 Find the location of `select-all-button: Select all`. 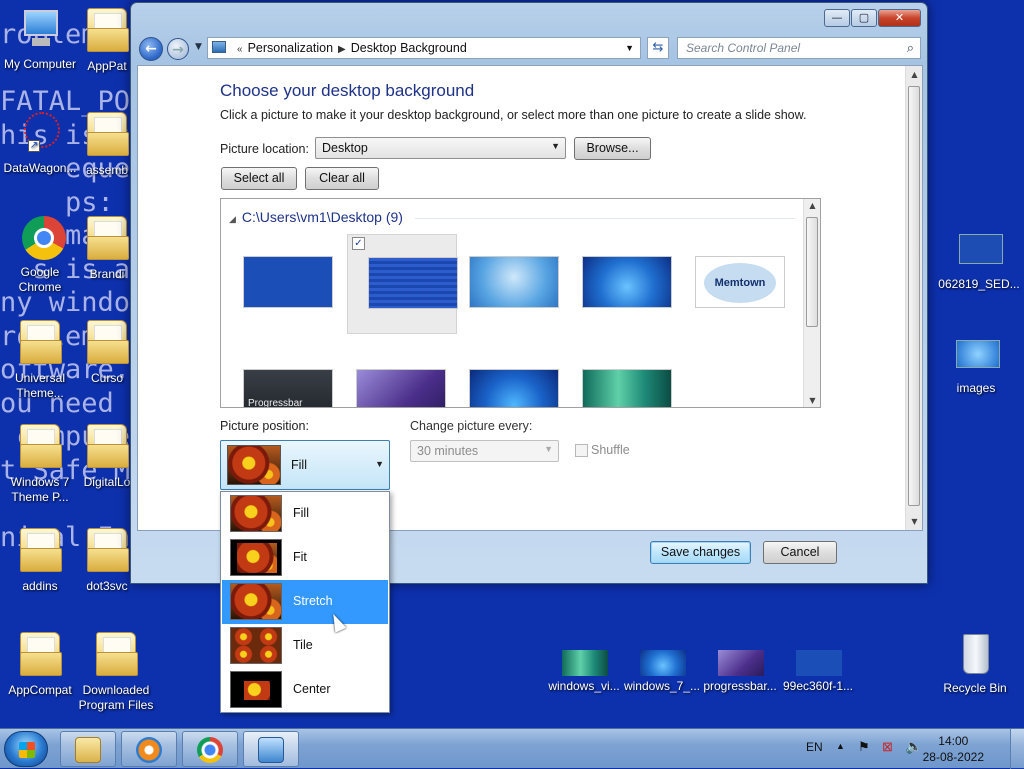

select-all-button: Select all is located at coordinates (259, 178).